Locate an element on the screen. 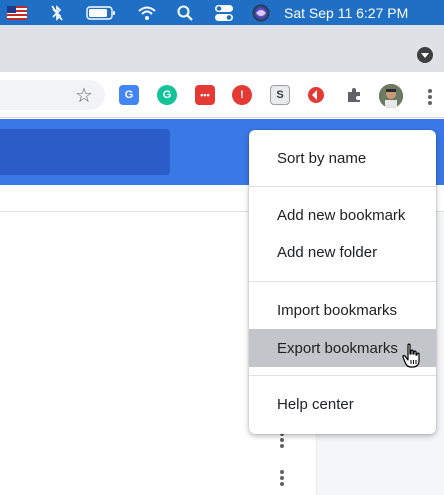 This screenshot has height=495, width=444. control-center-icon is located at coordinates (224, 12).